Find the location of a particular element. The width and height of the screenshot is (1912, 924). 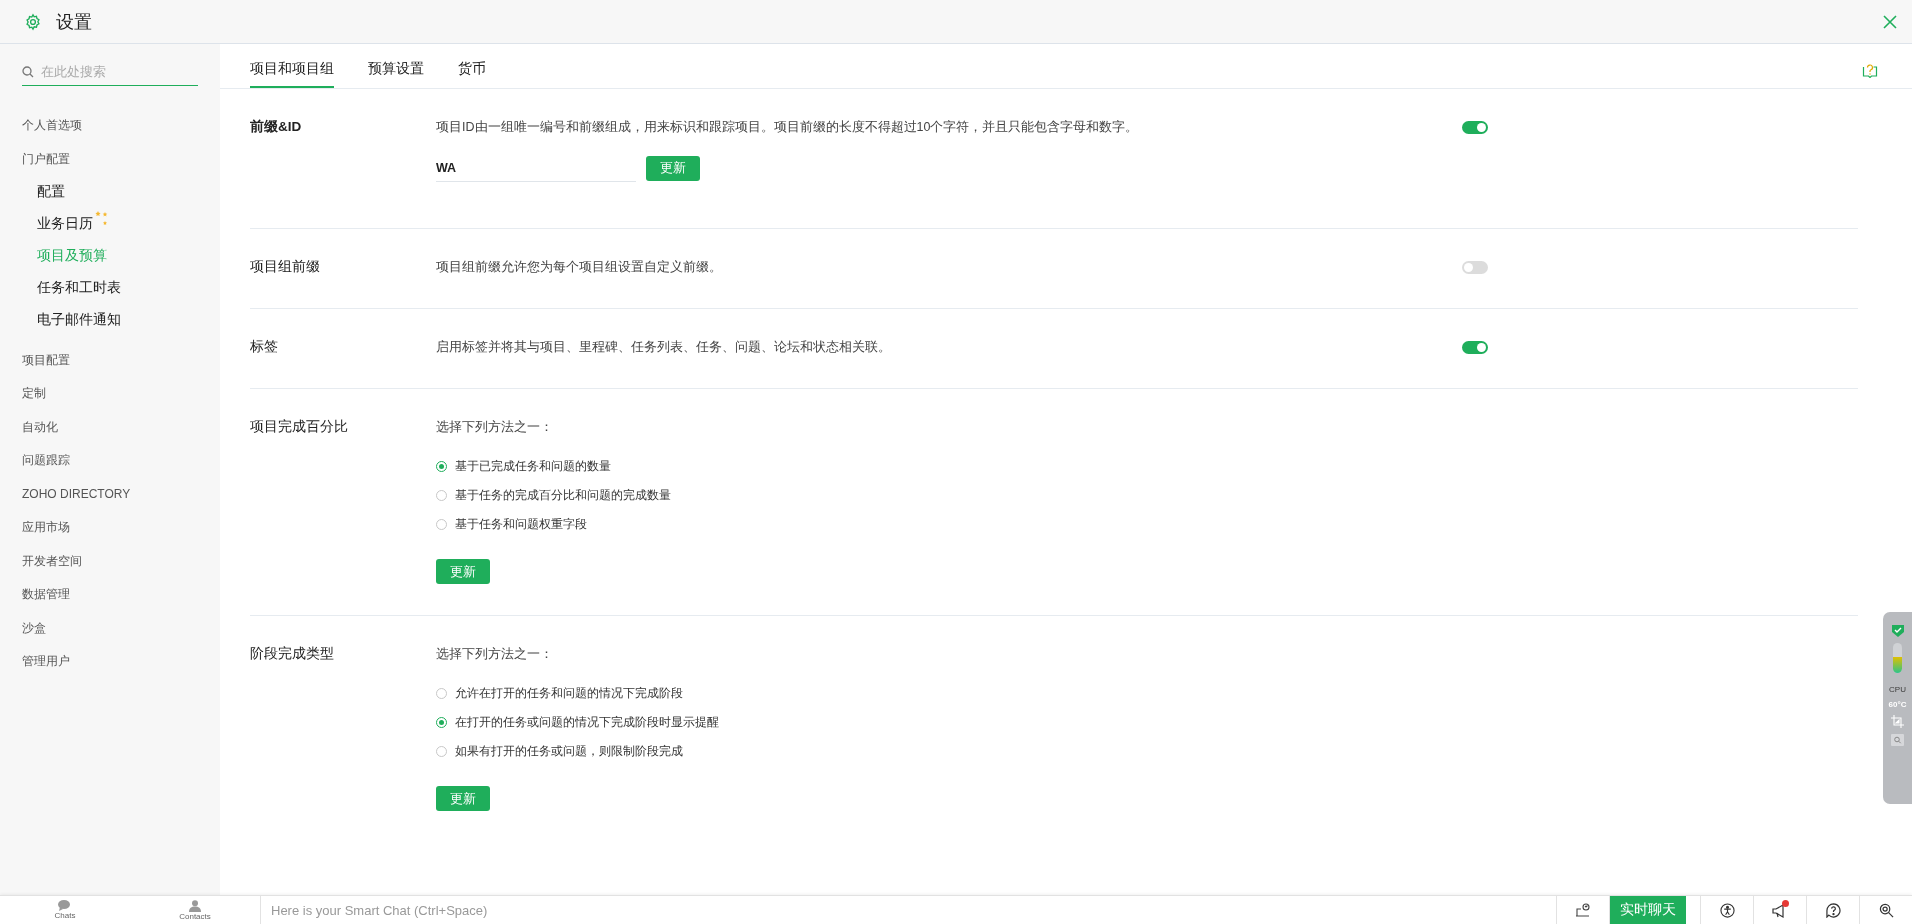

sidebar-item: 问题跟踪 is located at coordinates (110, 461).